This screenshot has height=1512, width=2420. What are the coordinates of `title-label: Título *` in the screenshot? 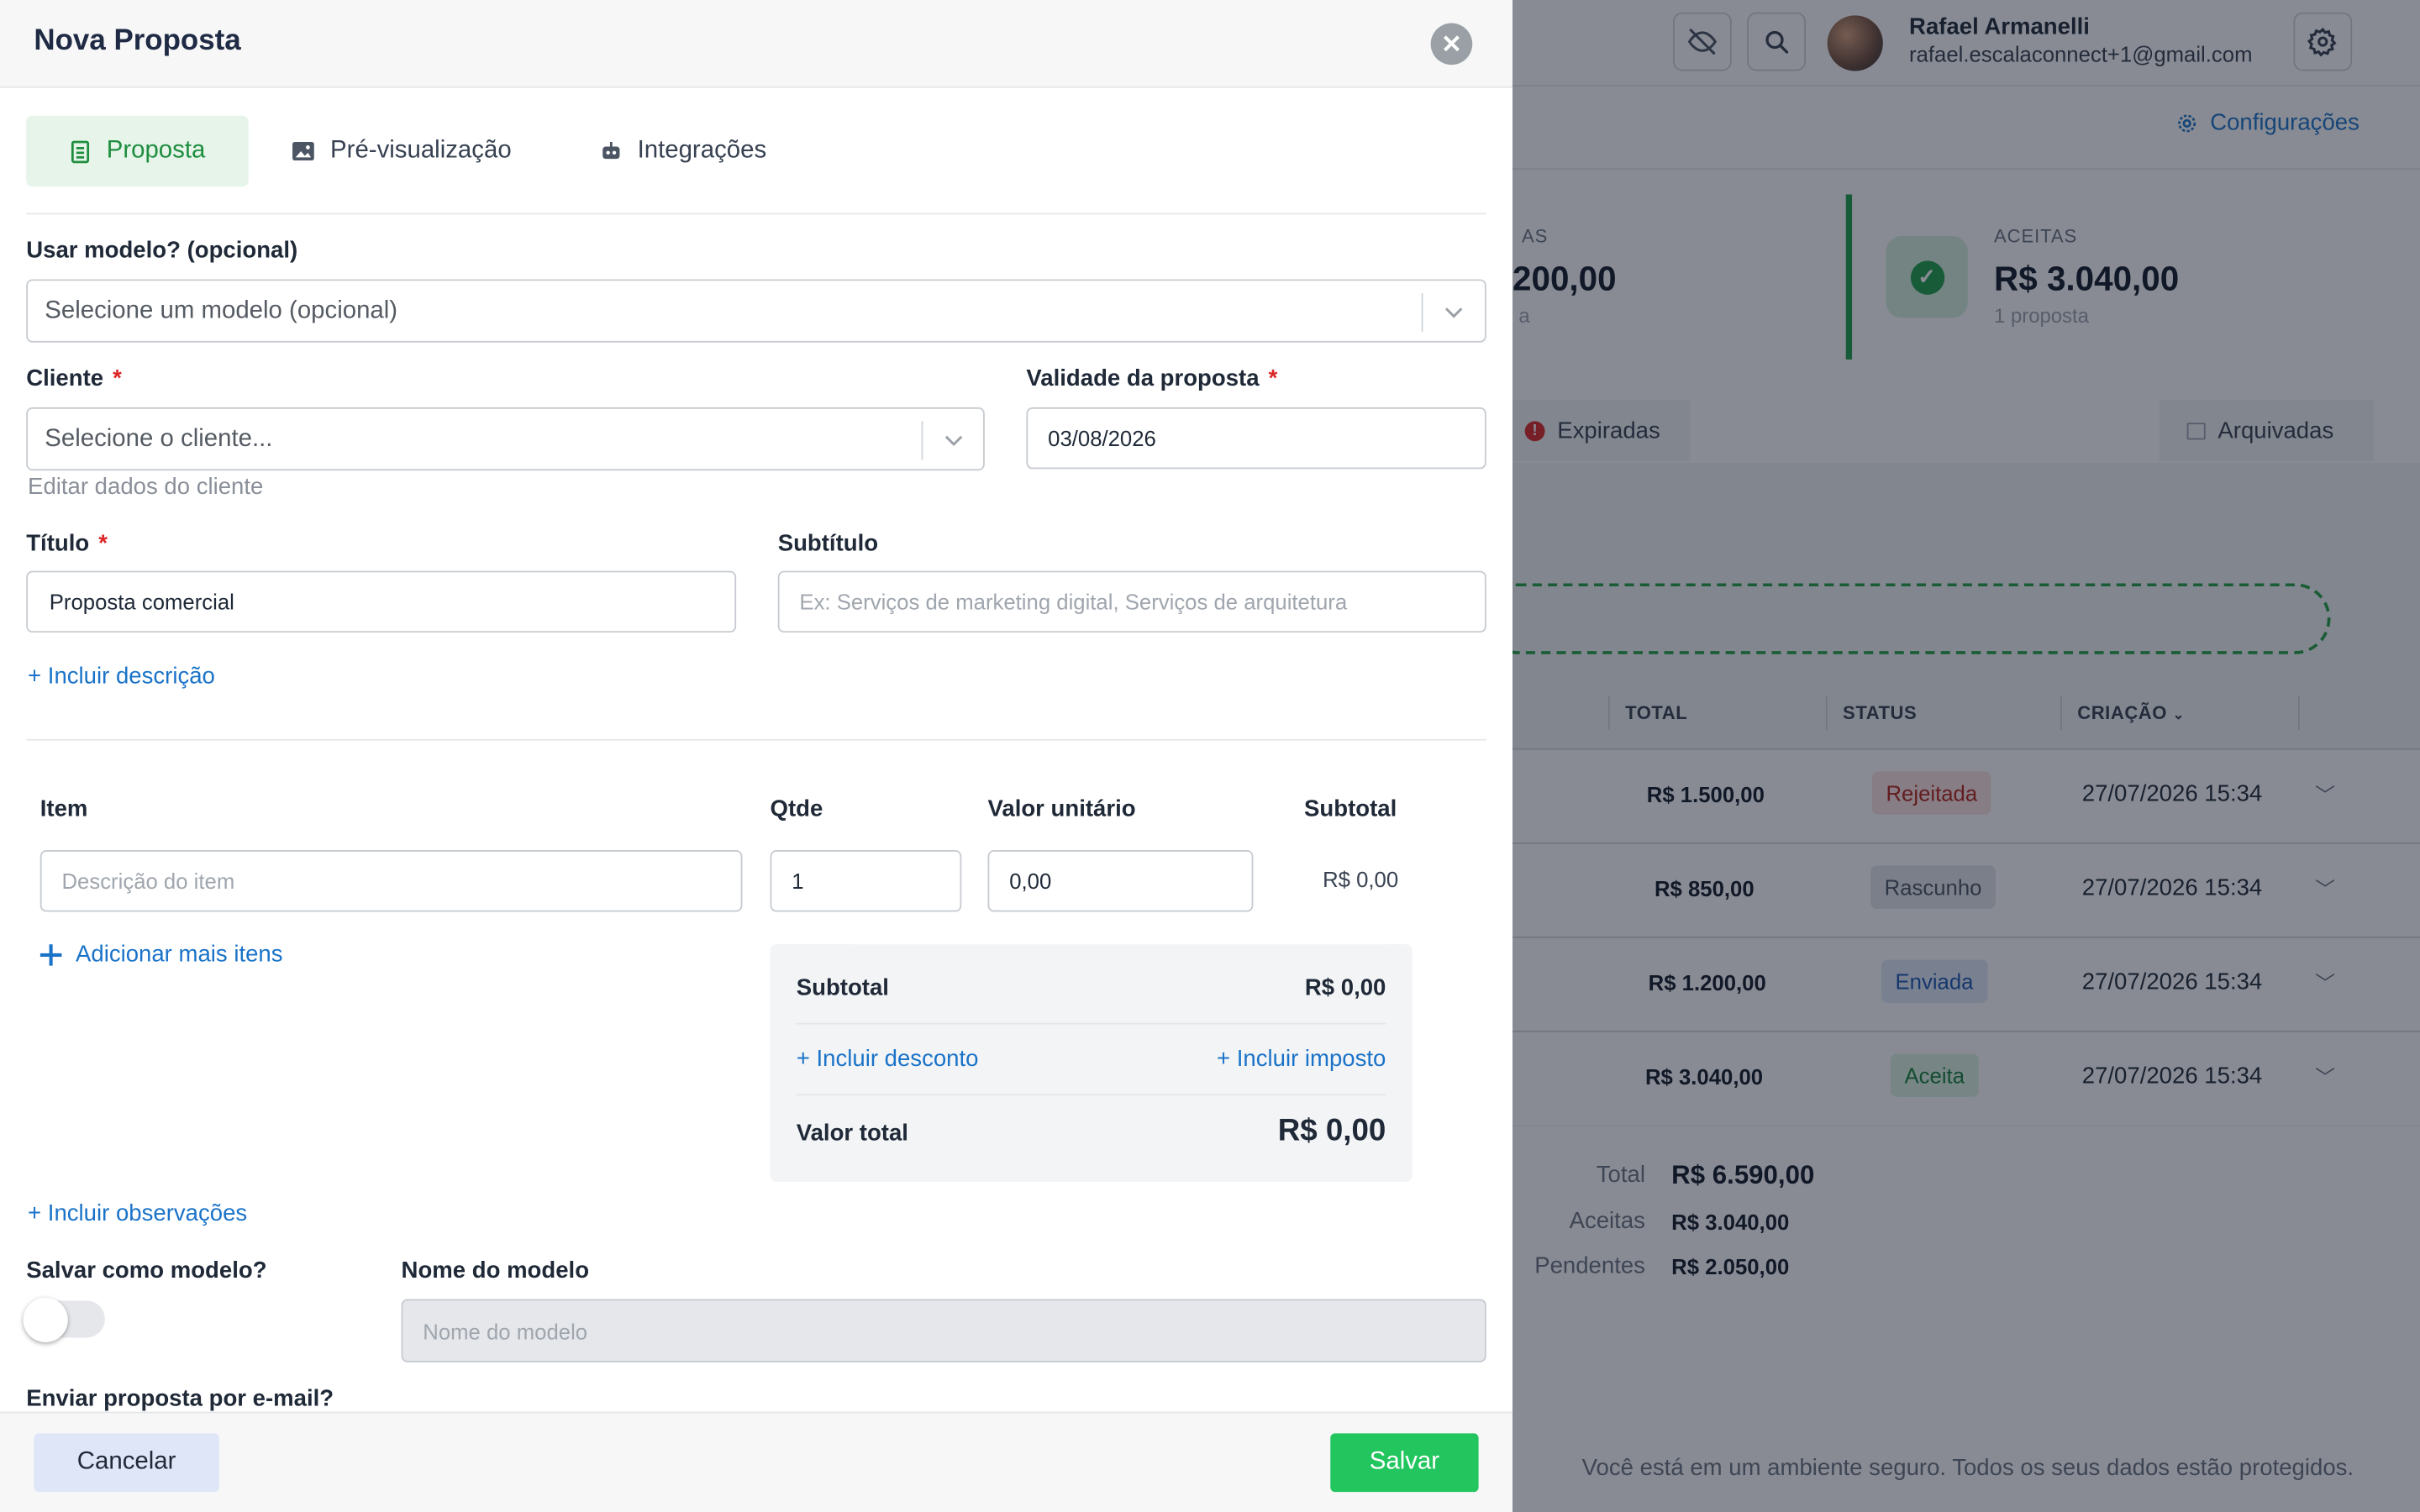 It's located at (67, 544).